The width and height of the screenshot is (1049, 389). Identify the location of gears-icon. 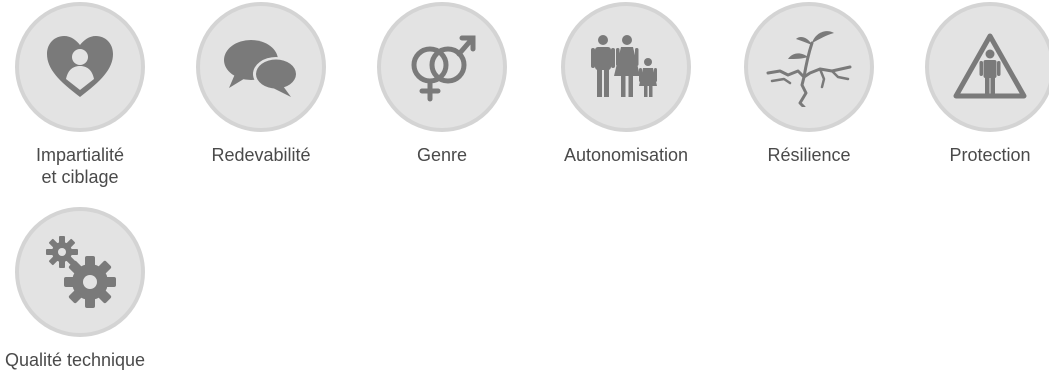
(81, 272).